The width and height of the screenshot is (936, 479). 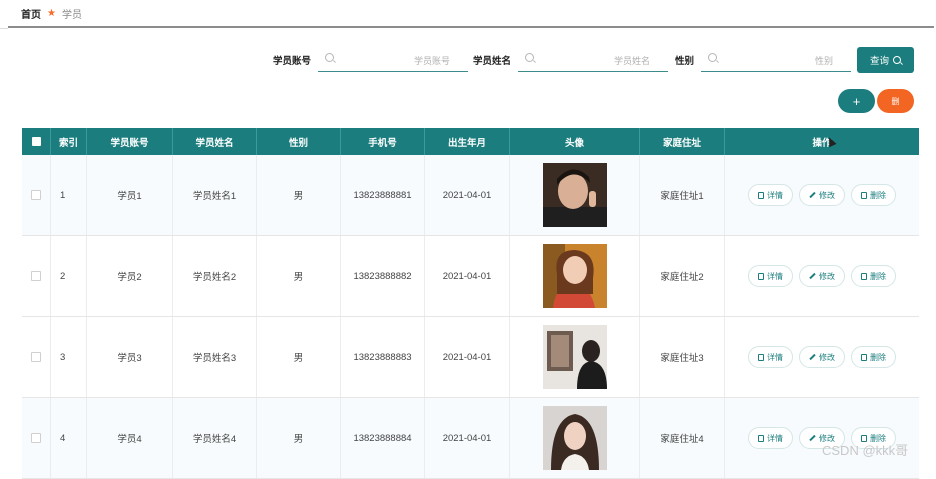 I want to click on header-actions: 操作, so click(x=822, y=143).